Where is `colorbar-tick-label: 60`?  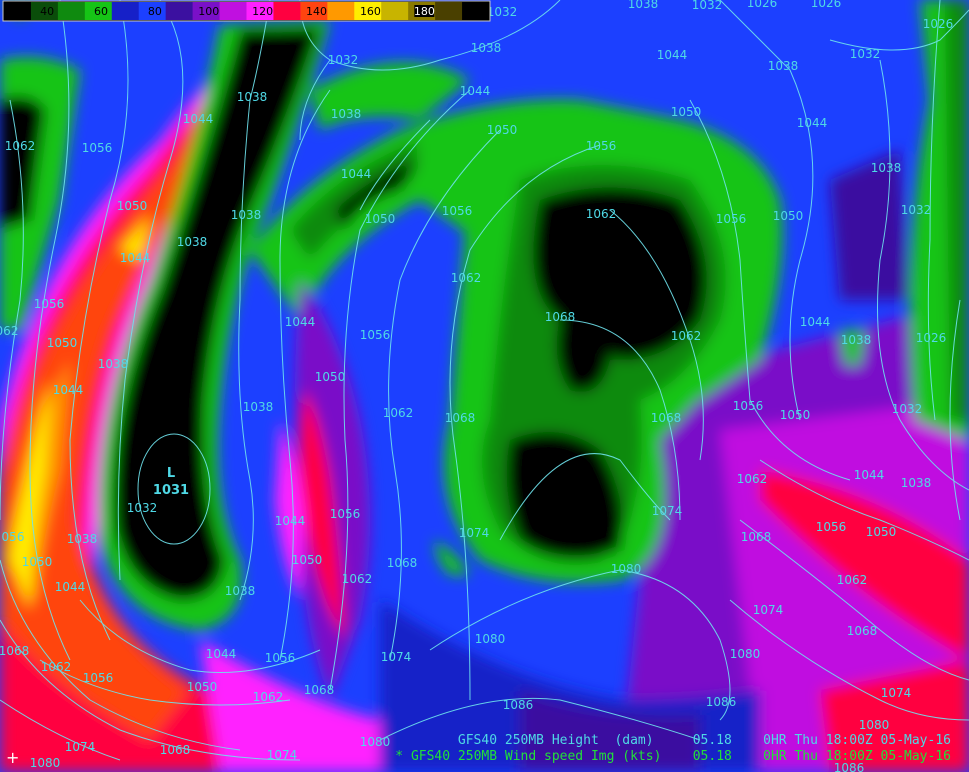
colorbar-tick-label: 60 is located at coordinates (101, 11).